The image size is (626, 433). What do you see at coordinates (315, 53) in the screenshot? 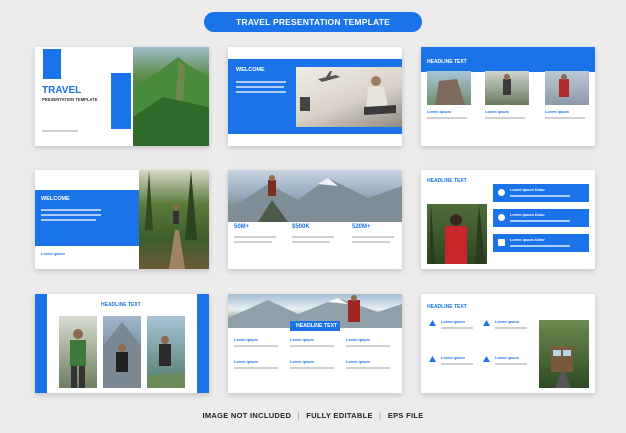
I see `top-band` at bounding box center [315, 53].